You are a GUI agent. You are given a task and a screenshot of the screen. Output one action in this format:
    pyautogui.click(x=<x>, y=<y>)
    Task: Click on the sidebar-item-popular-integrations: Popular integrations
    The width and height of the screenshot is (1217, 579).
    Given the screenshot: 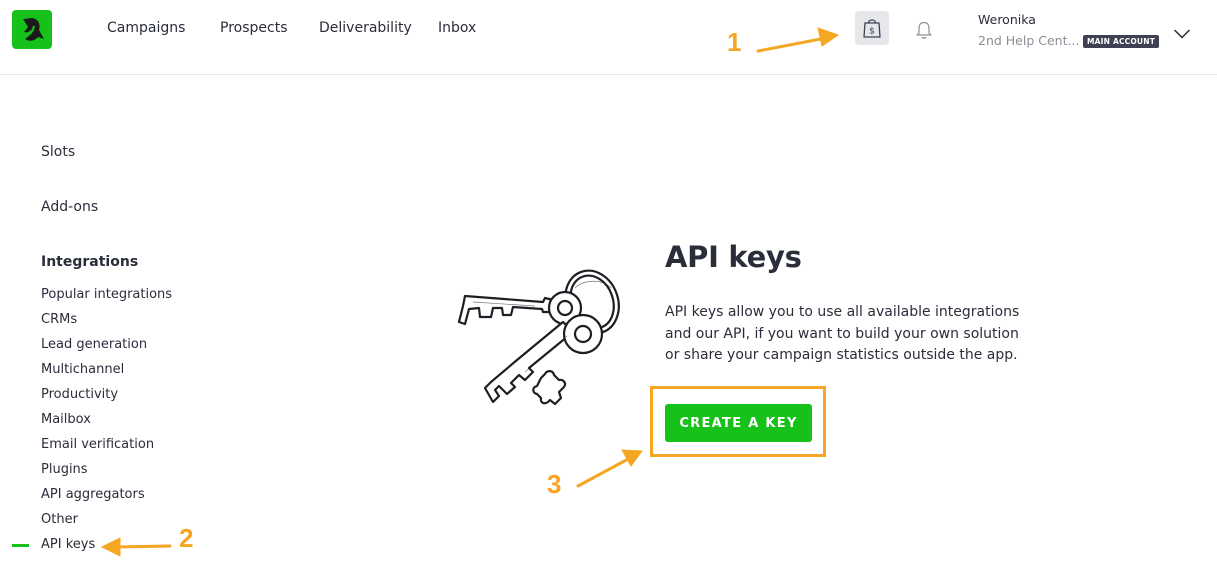 What is the action you would take?
    pyautogui.click(x=106, y=294)
    